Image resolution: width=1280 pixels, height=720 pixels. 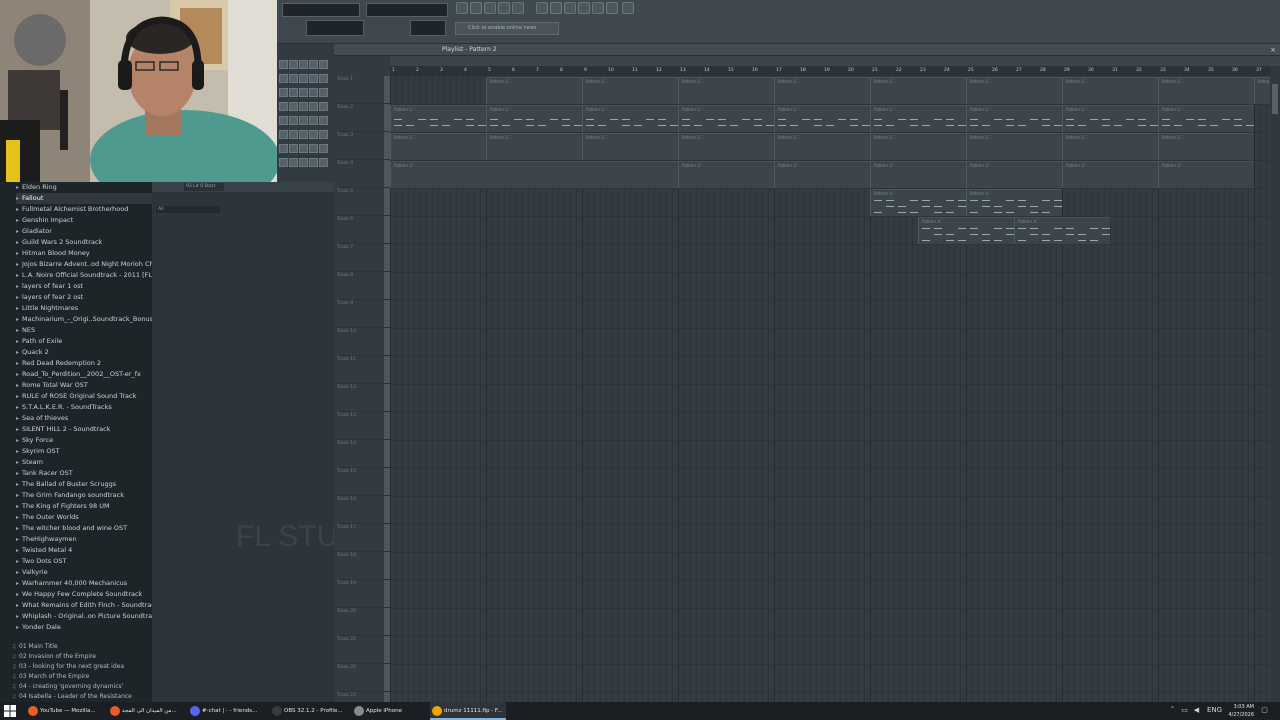 What do you see at coordinates (84, 187) in the screenshot?
I see `browser-folder-item: ▸ Elden Ring` at bounding box center [84, 187].